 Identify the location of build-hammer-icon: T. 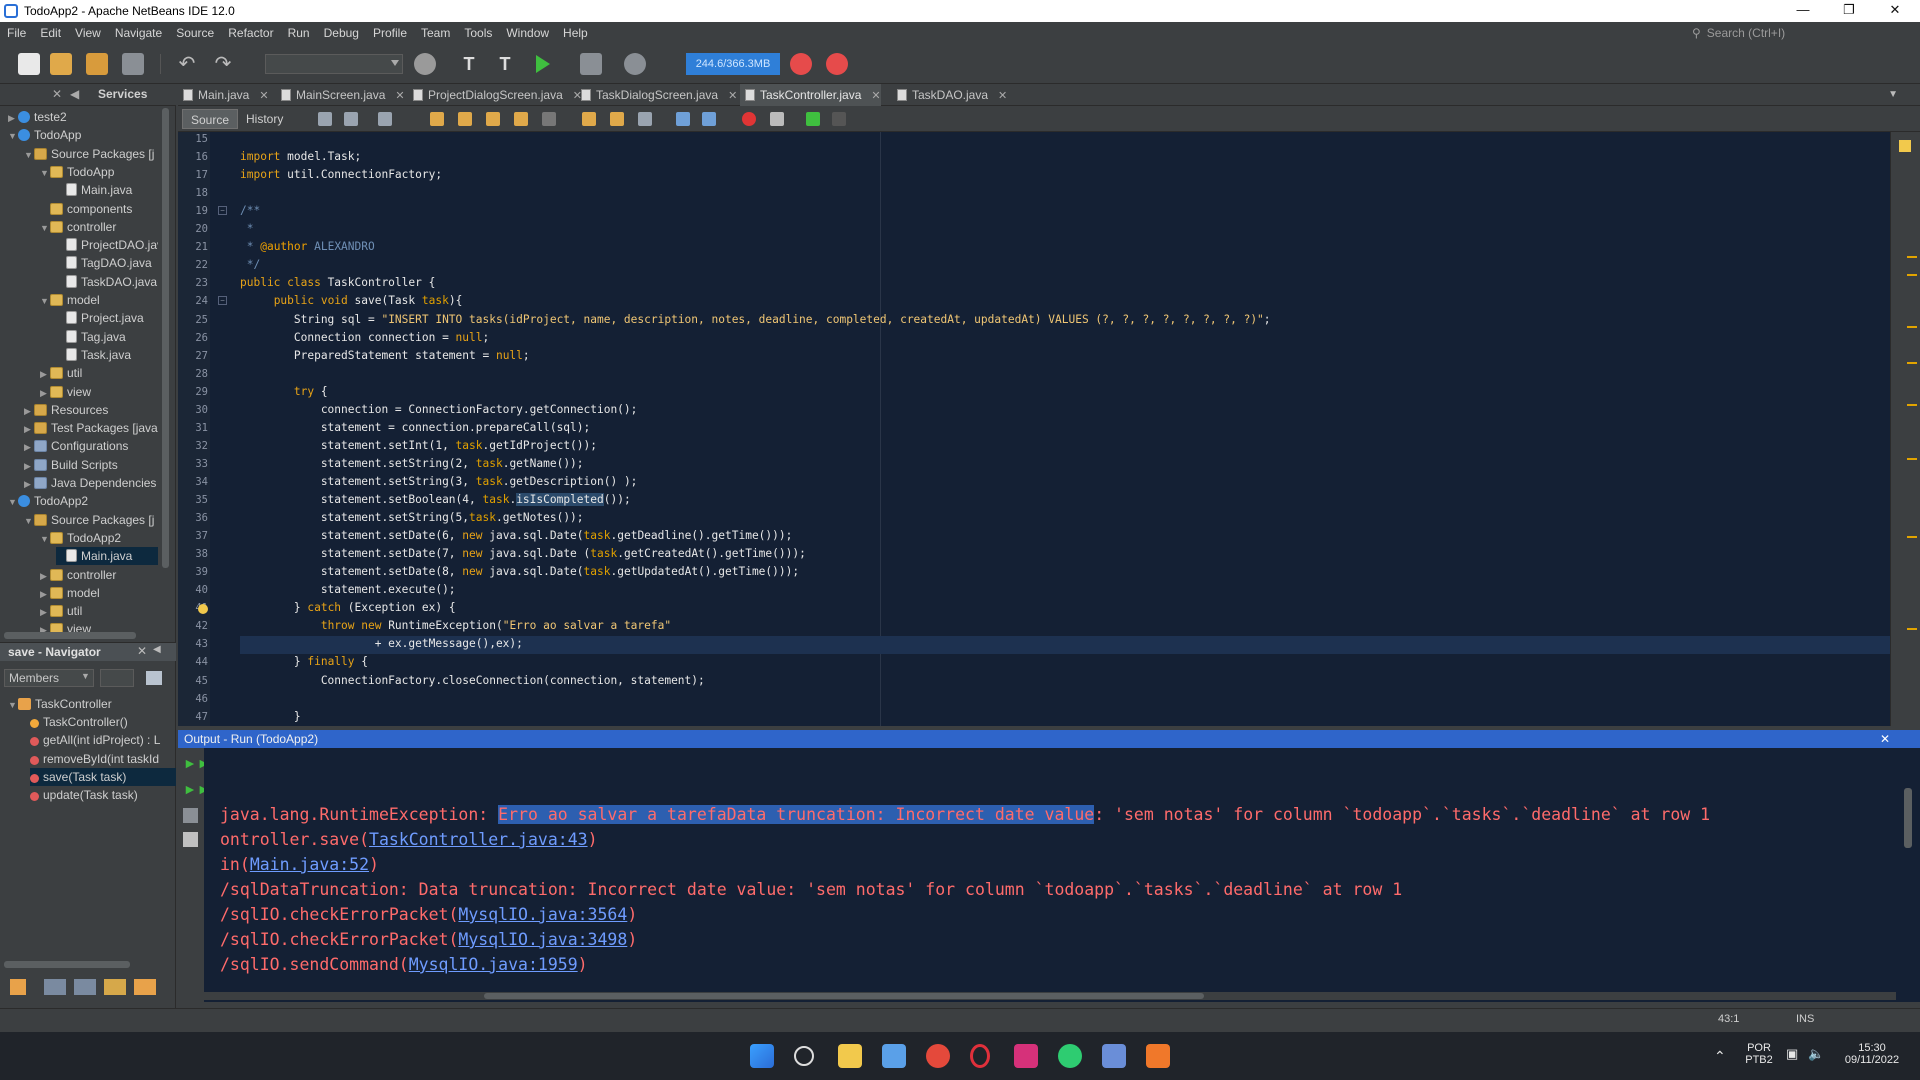
(469, 64).